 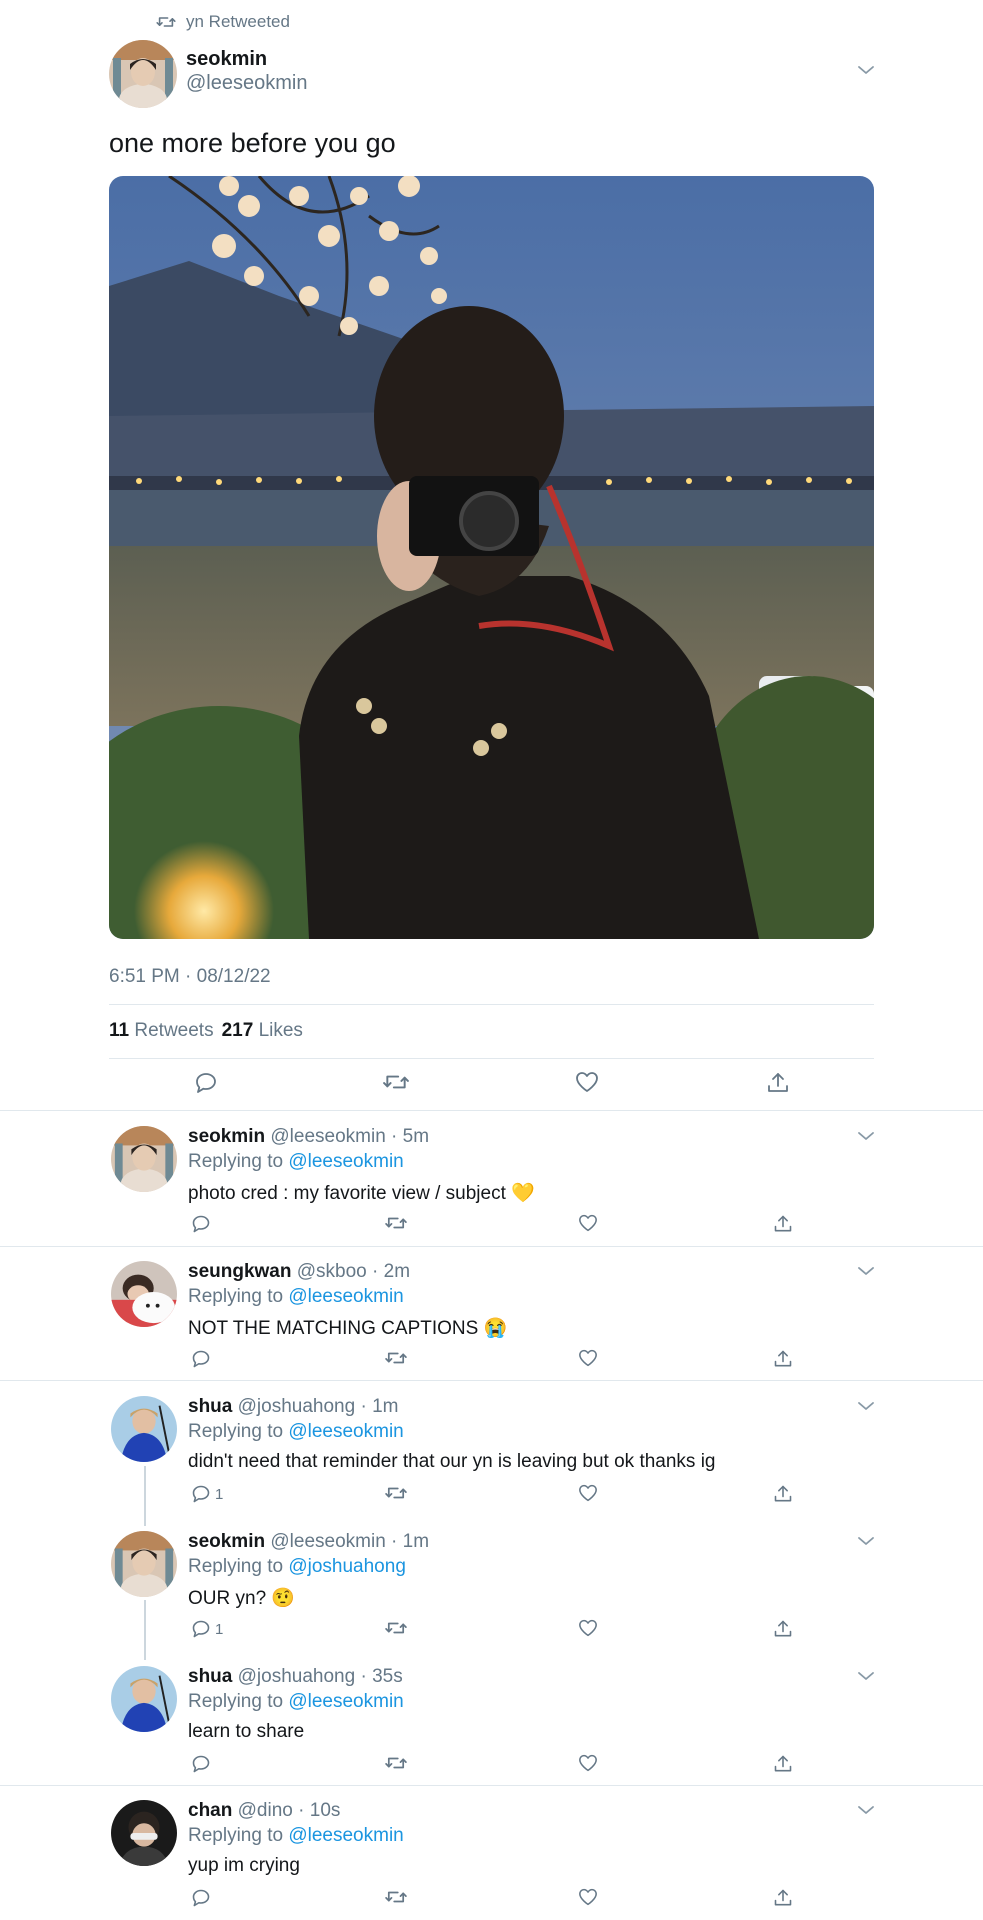 What do you see at coordinates (325, 1810) in the screenshot?
I see `reply-time: 10s` at bounding box center [325, 1810].